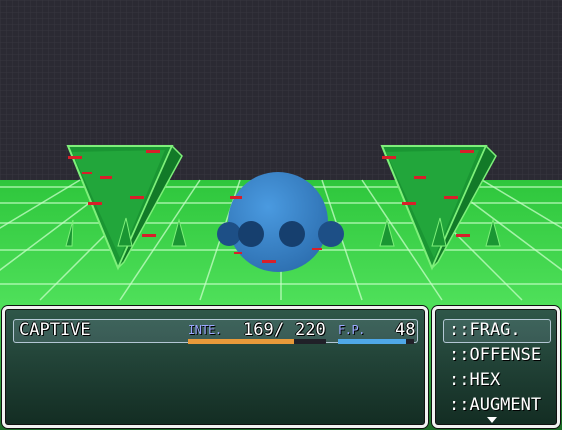  I want to click on command-offense: ::OFFENSE, so click(495, 355).